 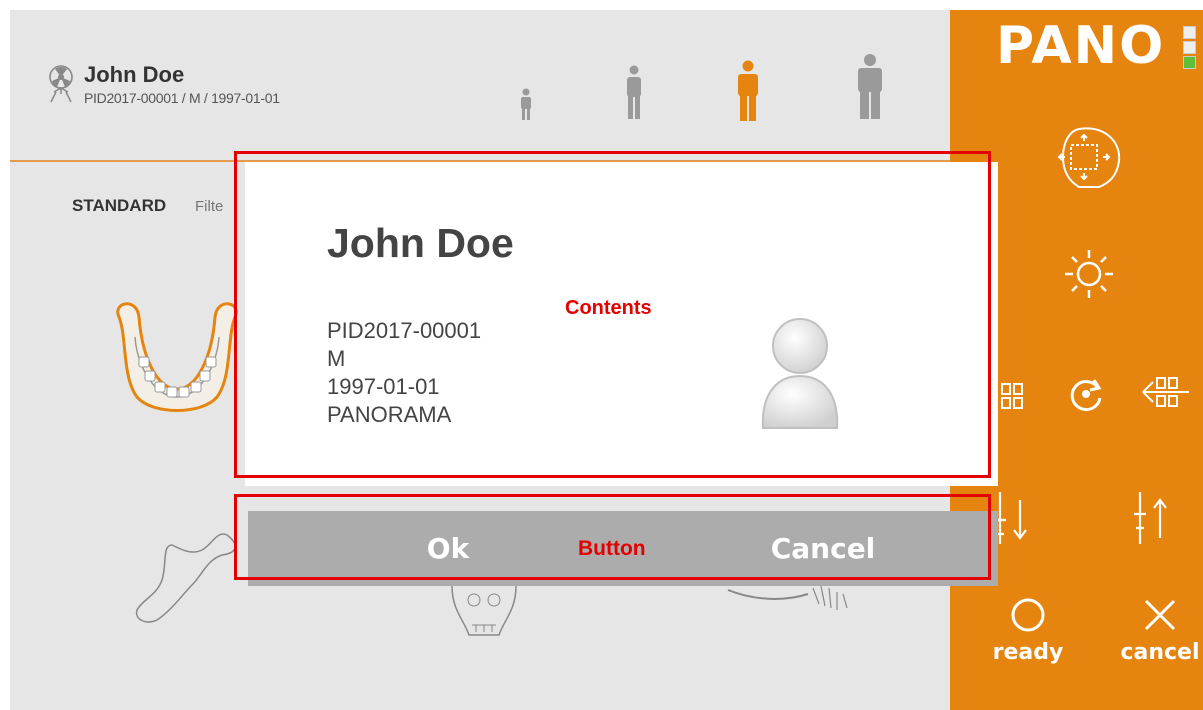 I want to click on pano-title: PANO, so click(x=1081, y=46).